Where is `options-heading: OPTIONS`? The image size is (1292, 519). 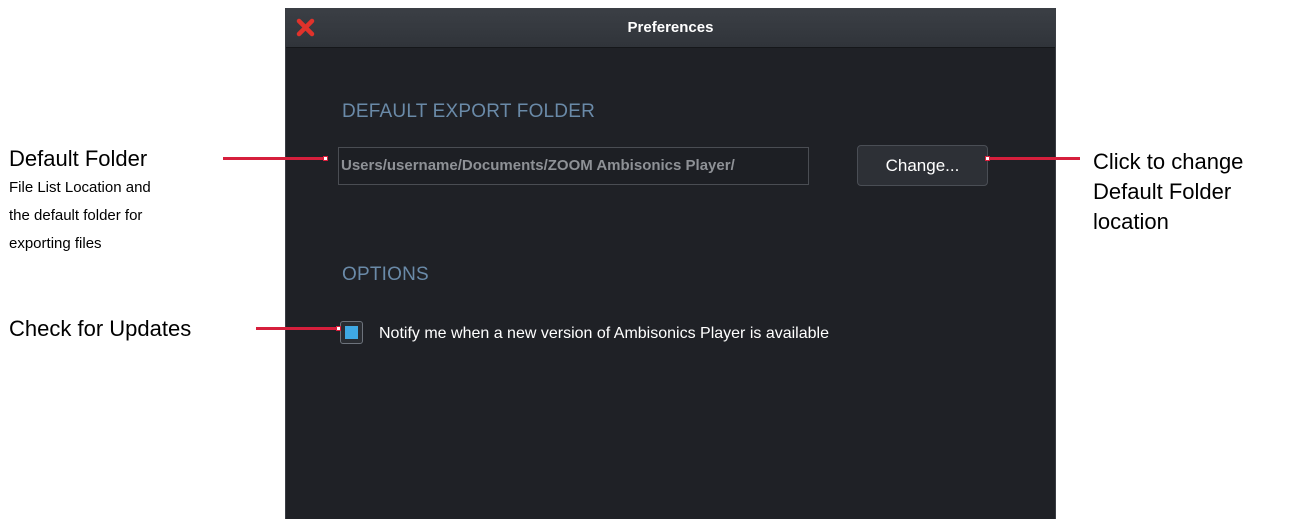
options-heading: OPTIONS is located at coordinates (385, 274).